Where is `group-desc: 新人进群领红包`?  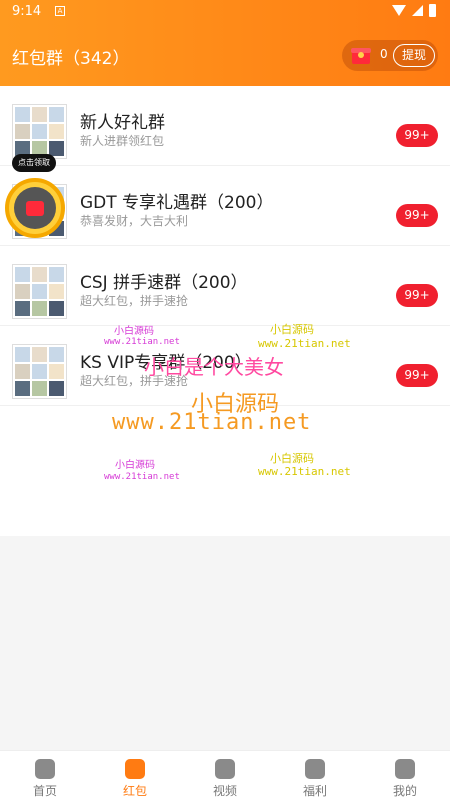 group-desc: 新人进群领红包 is located at coordinates (122, 141).